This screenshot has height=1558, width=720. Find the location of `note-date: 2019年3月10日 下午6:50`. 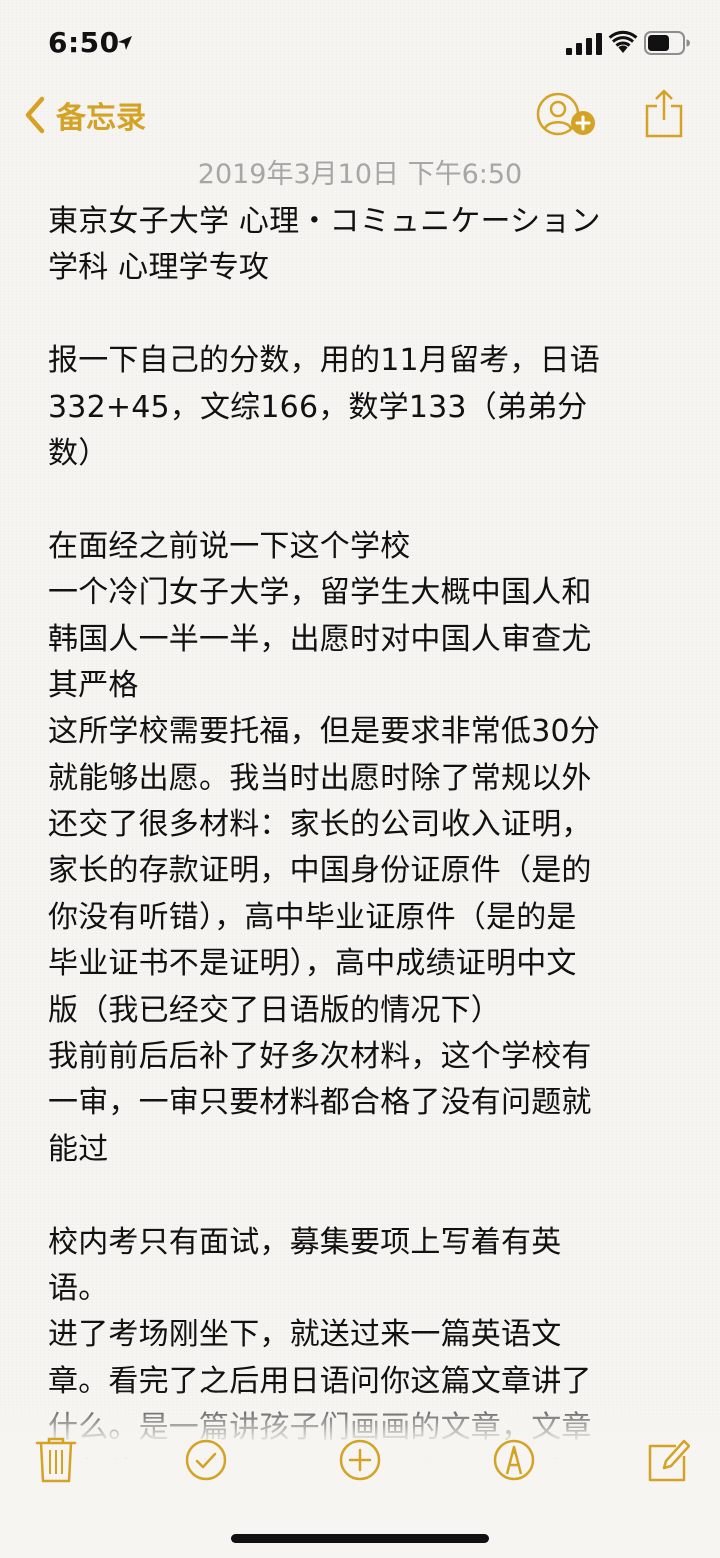

note-date: 2019年3月10日 下午6:50 is located at coordinates (360, 174).